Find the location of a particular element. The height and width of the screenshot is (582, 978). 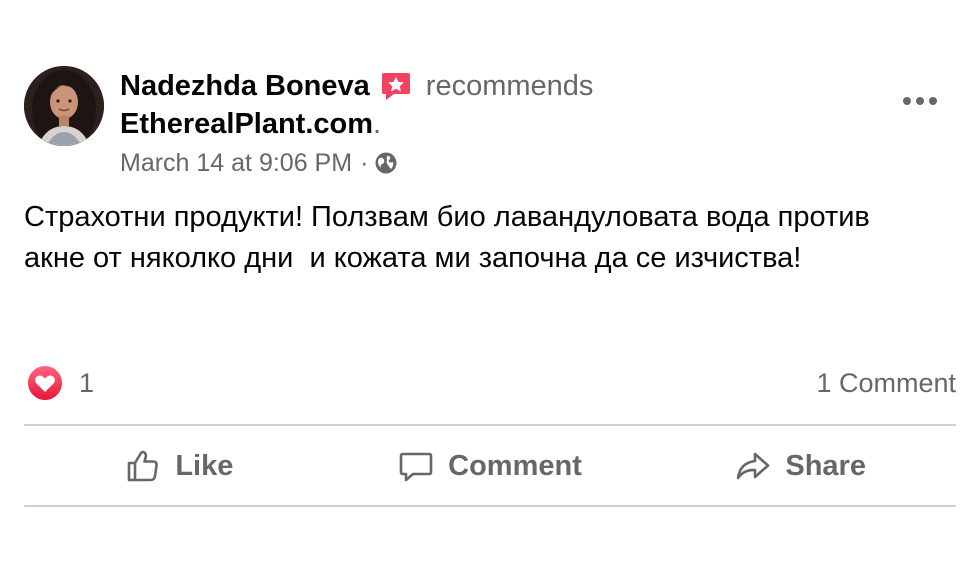

recommendation-icon is located at coordinates (395, 86).